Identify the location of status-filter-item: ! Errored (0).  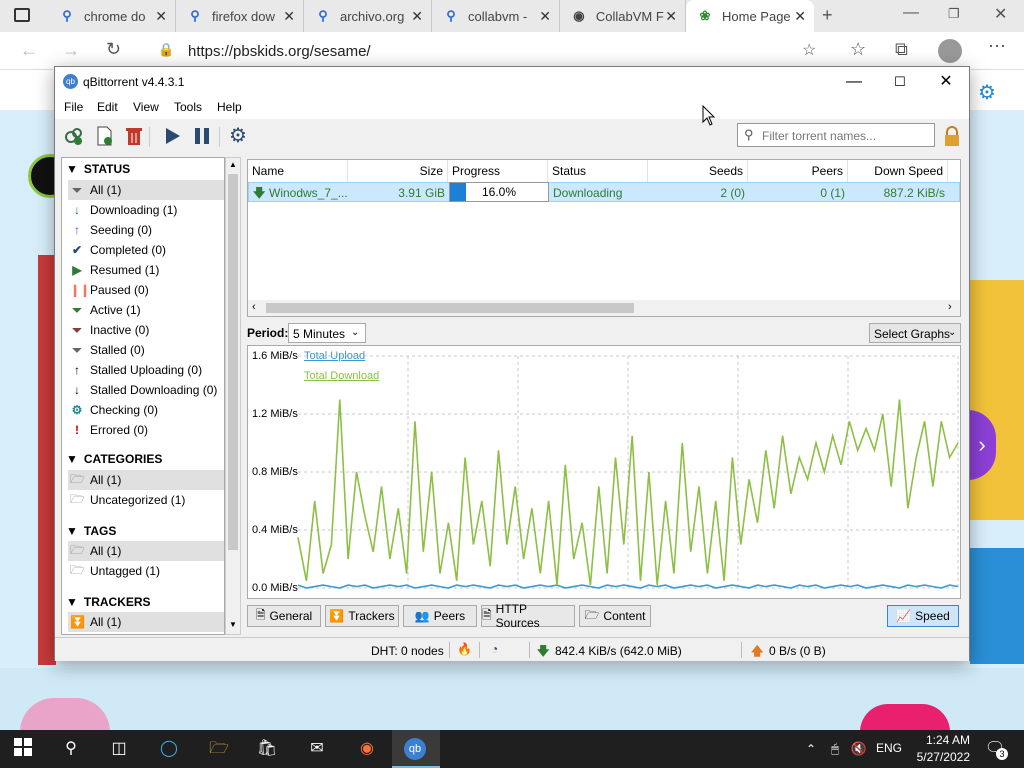
(146, 430).